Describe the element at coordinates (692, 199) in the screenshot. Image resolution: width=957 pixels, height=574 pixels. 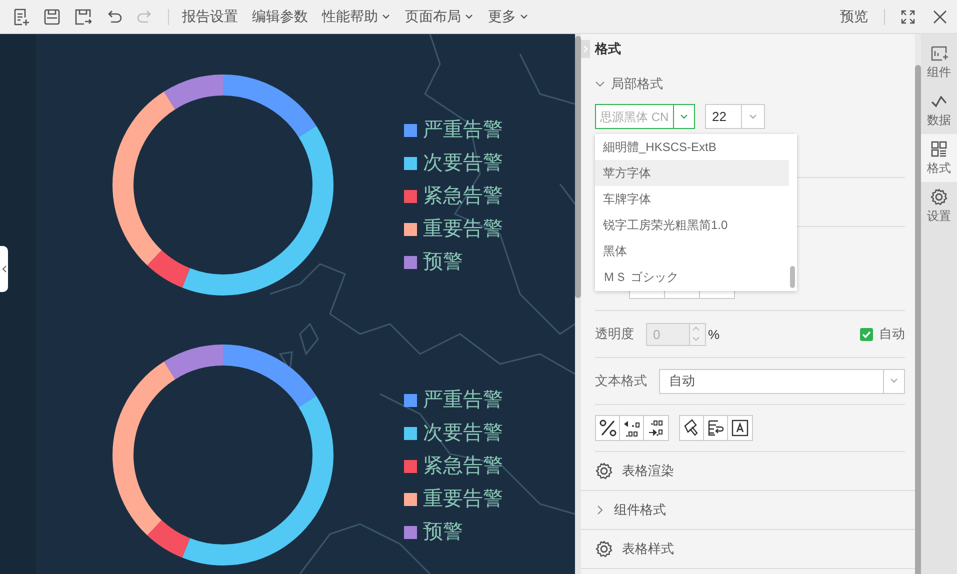
I see `font-option: 车牌字体` at that location.